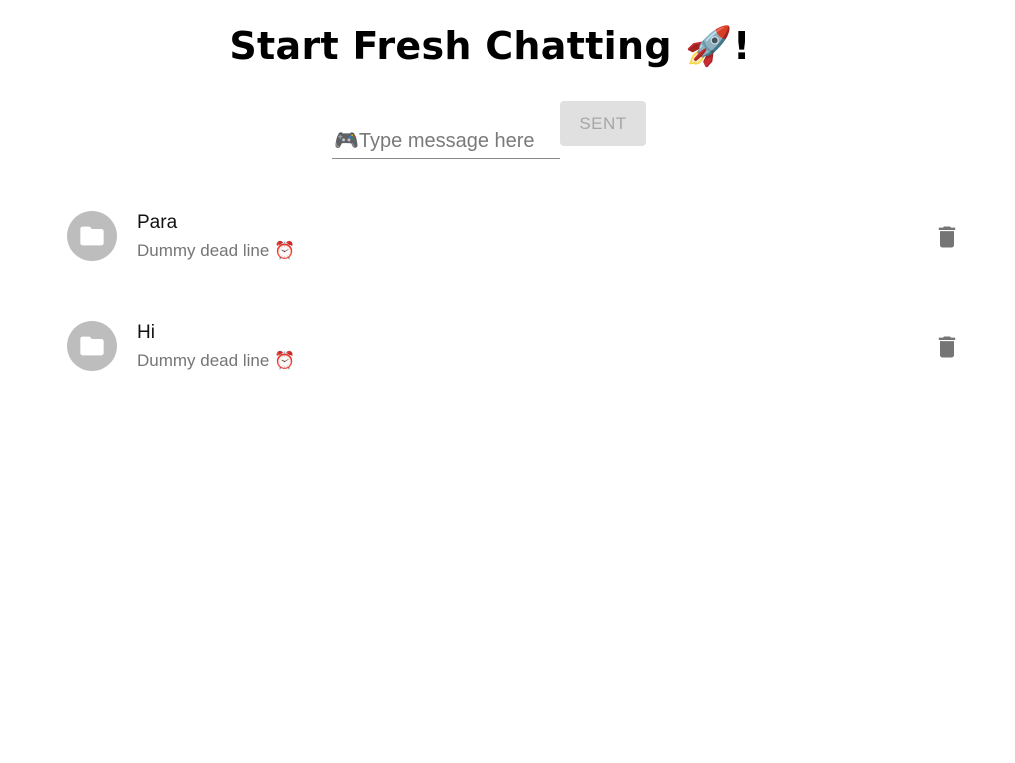 This screenshot has height=763, width=1015. What do you see at coordinates (603, 123) in the screenshot?
I see `send-button: SENT` at bounding box center [603, 123].